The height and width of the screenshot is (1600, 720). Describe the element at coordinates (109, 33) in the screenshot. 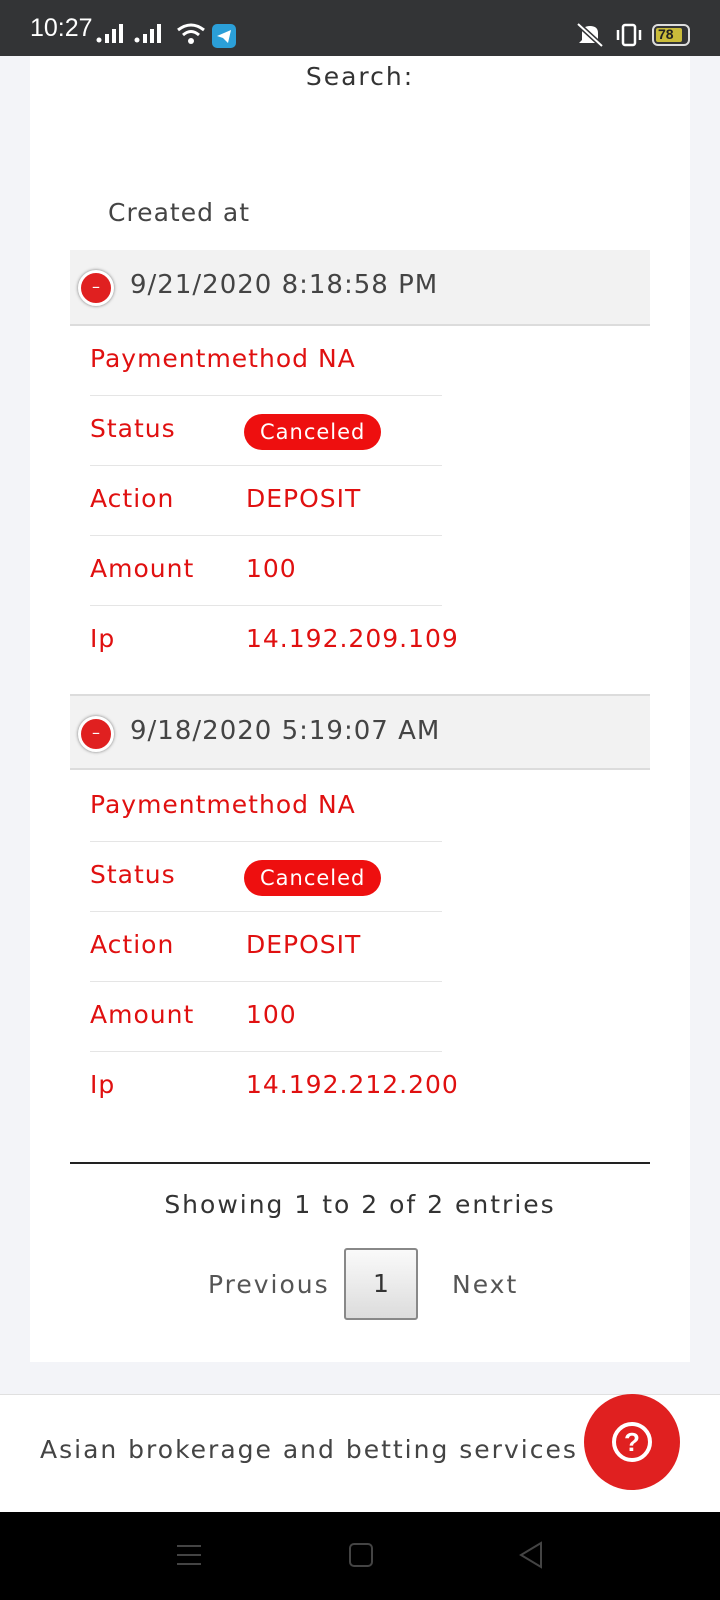

I see `signal-icon` at that location.